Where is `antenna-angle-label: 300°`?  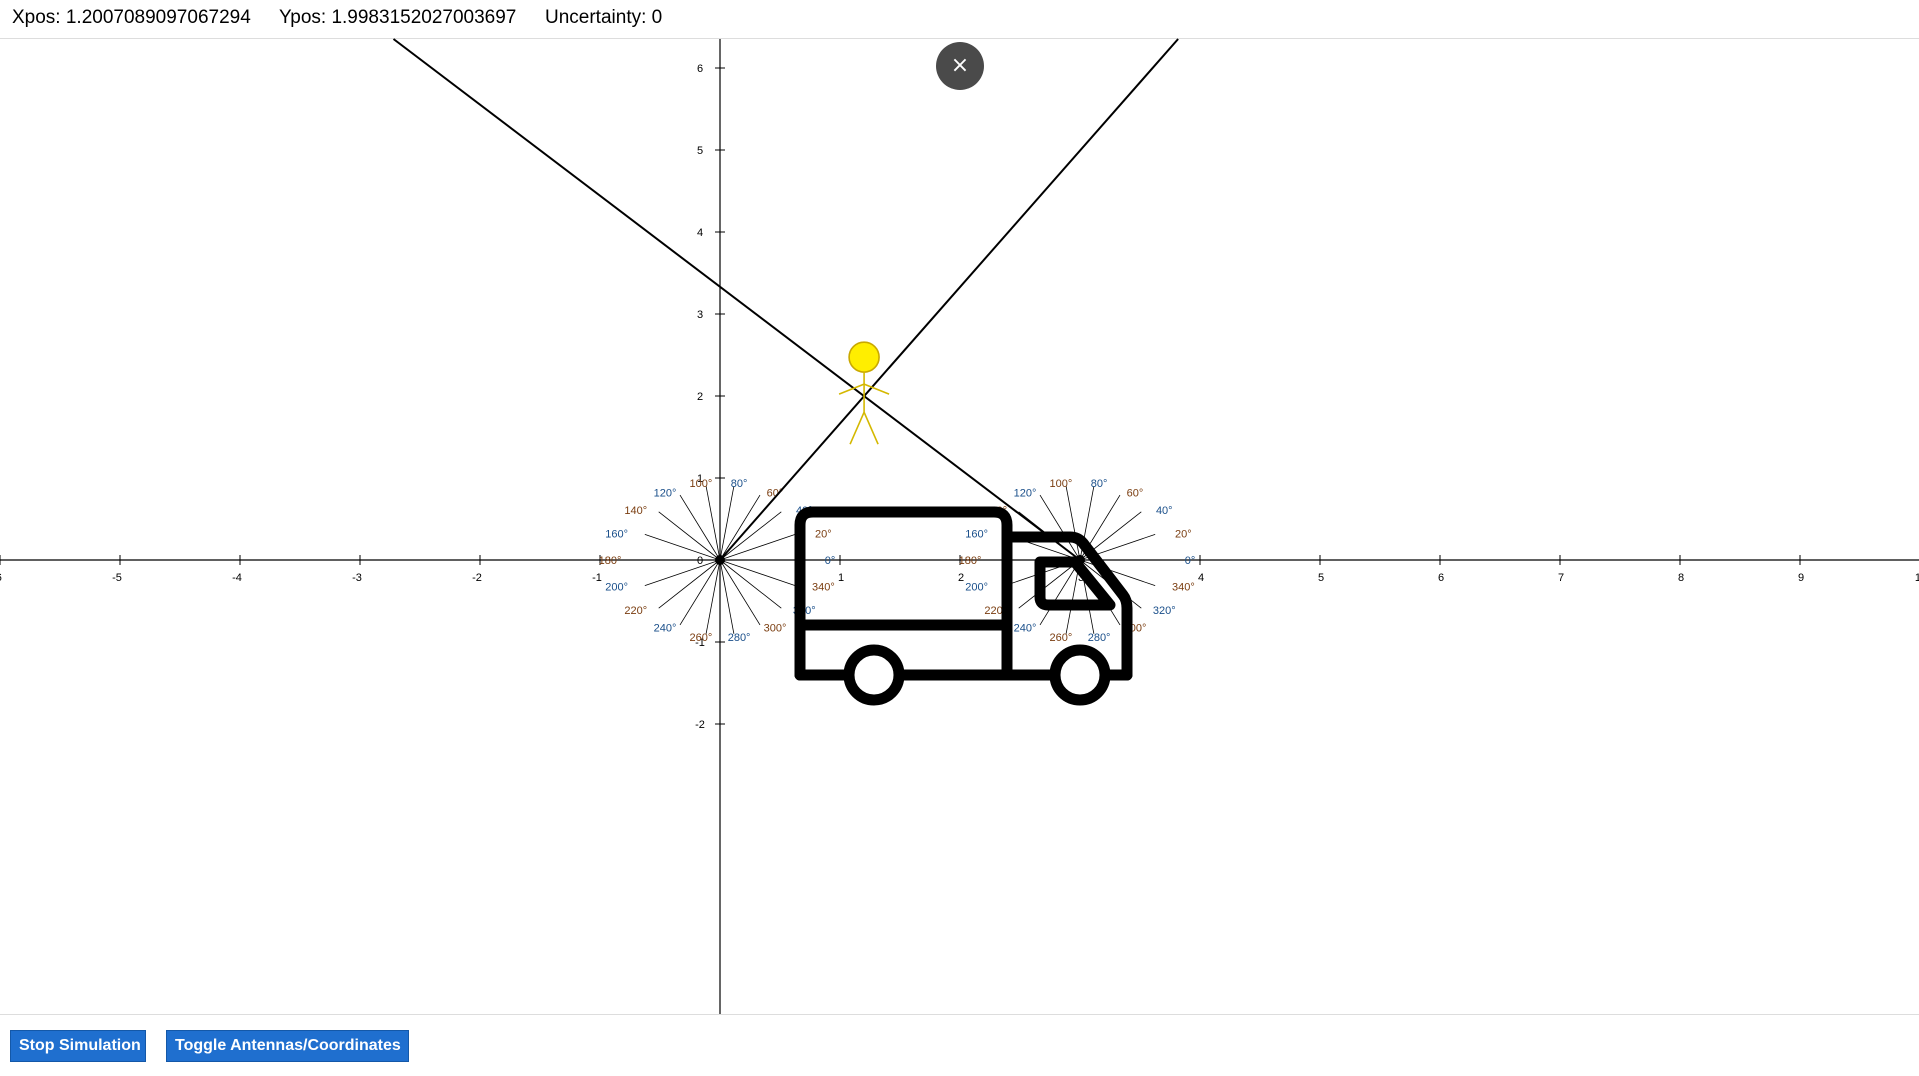 antenna-angle-label: 300° is located at coordinates (775, 629).